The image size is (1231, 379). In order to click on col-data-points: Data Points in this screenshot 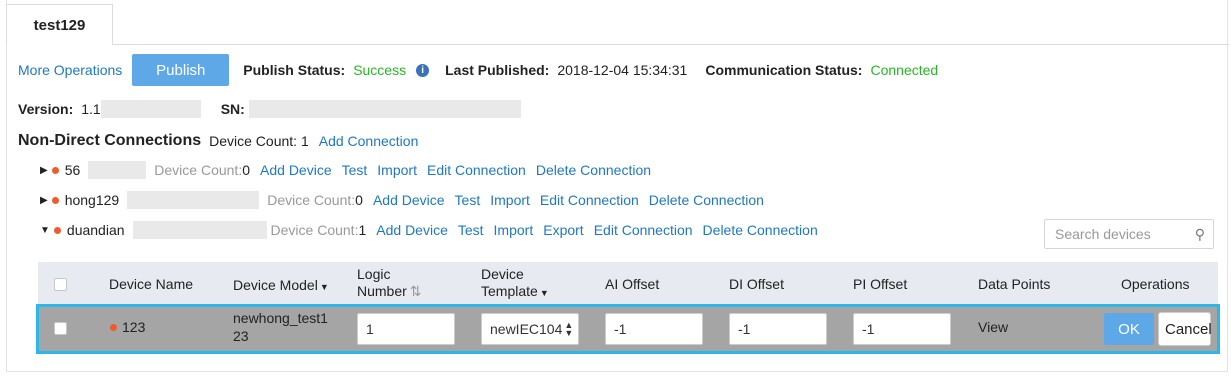, I will do `click(1014, 284)`.